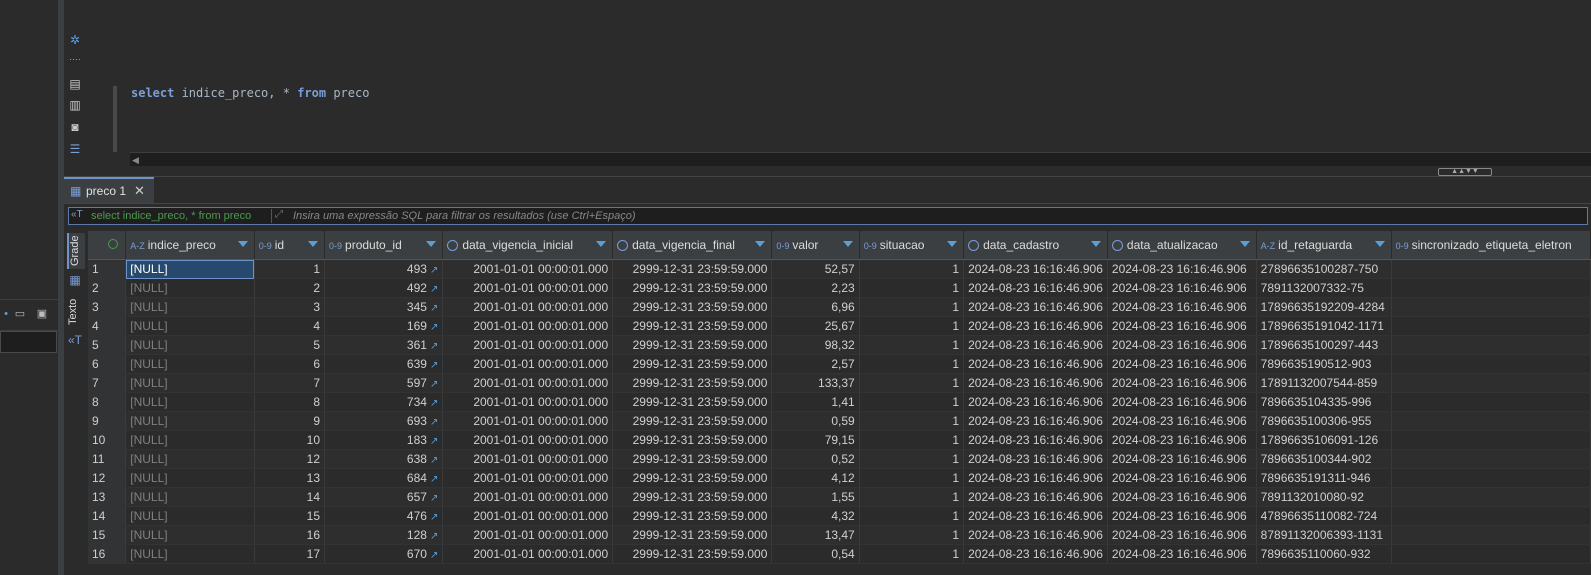 The width and height of the screenshot is (1591, 575). I want to click on minimize-icon: ▭, so click(20, 314).